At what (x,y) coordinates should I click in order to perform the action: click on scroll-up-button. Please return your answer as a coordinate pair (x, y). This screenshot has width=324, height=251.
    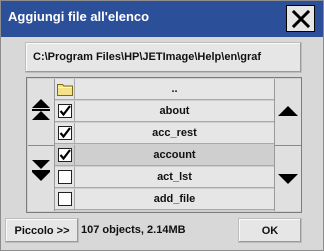
    Looking at the image, I should click on (288, 112).